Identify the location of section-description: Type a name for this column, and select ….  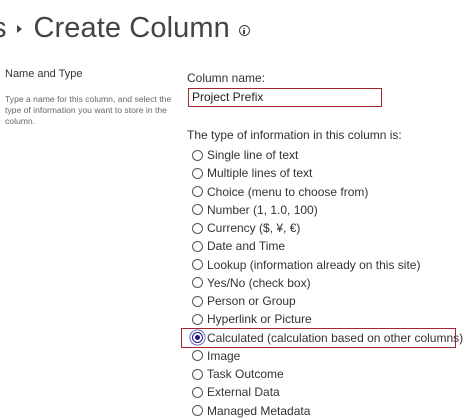
(88, 110).